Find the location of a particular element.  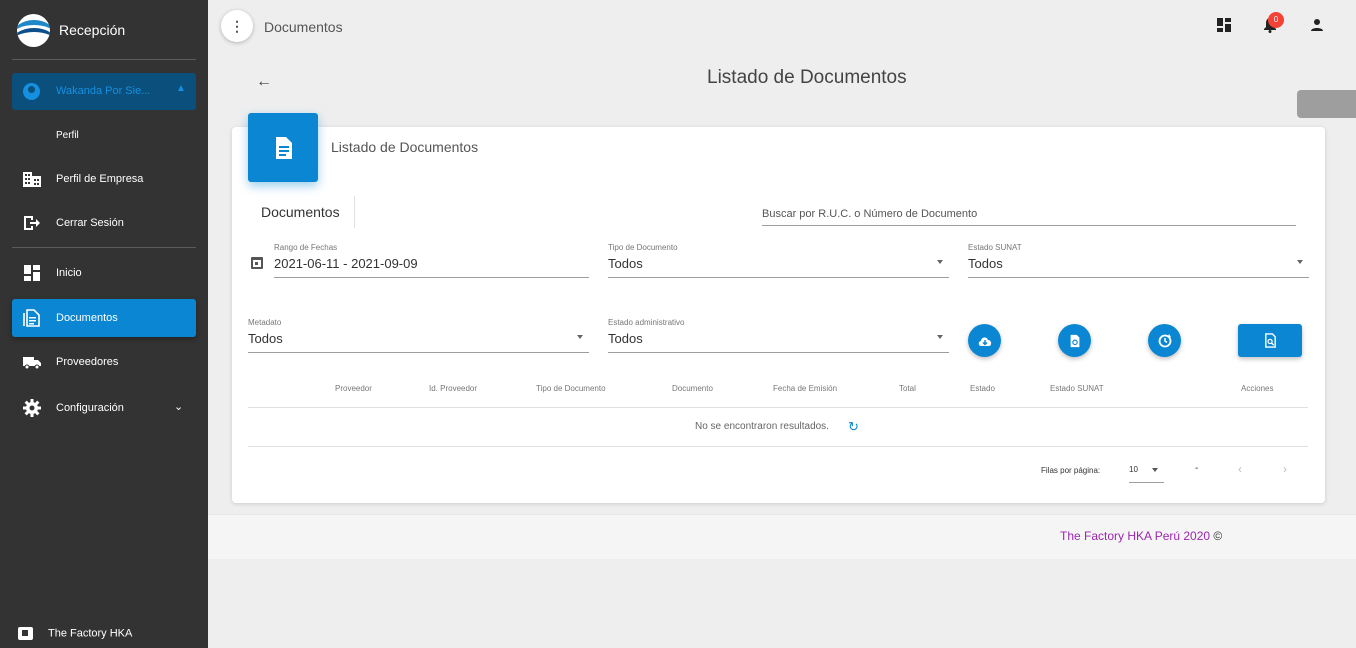

rows-per-page-select: 10 is located at coordinates (1146, 471).